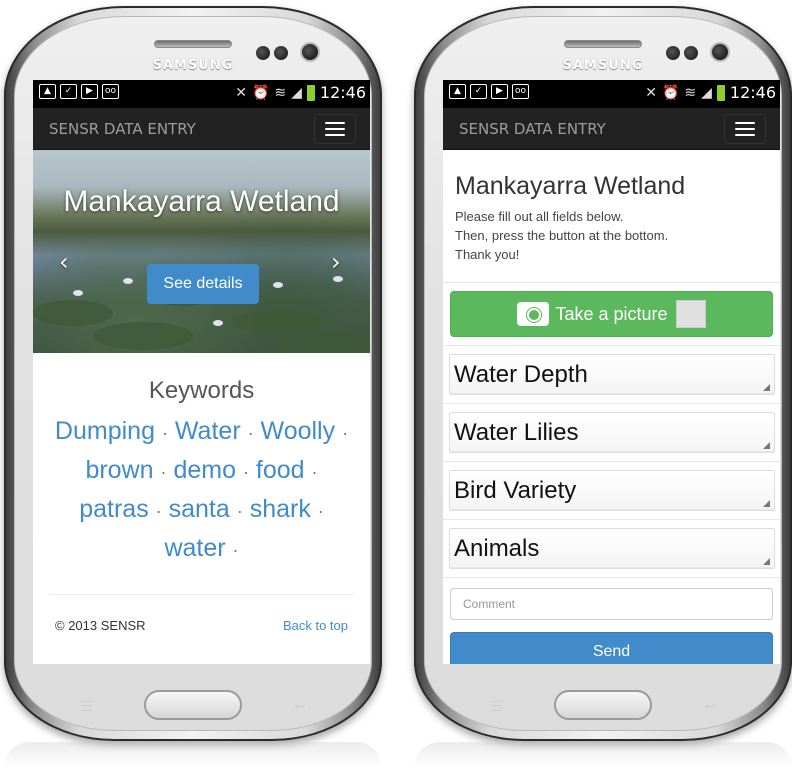 The width and height of the screenshot is (792, 768). Describe the element at coordinates (194, 548) in the screenshot. I see `keyword-link: water` at that location.